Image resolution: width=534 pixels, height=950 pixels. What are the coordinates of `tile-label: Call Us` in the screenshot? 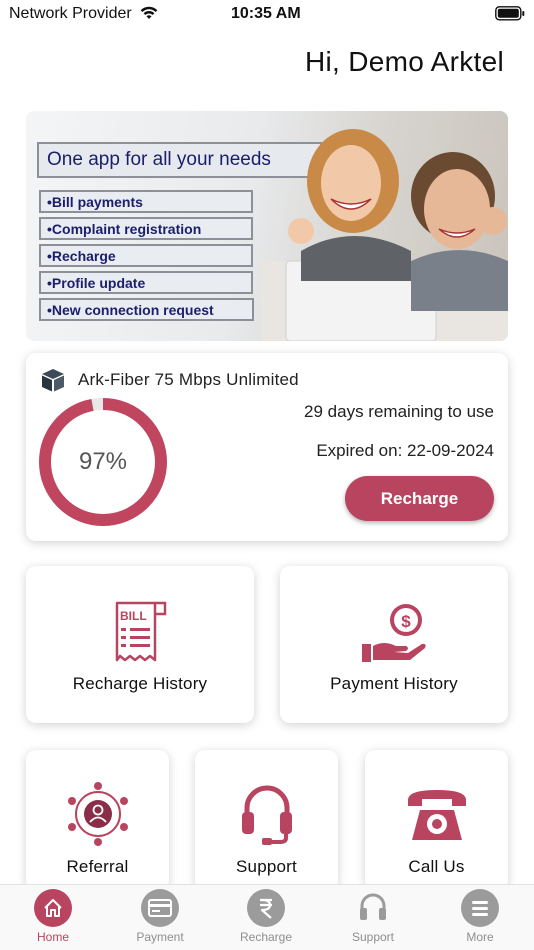 It's located at (436, 866).